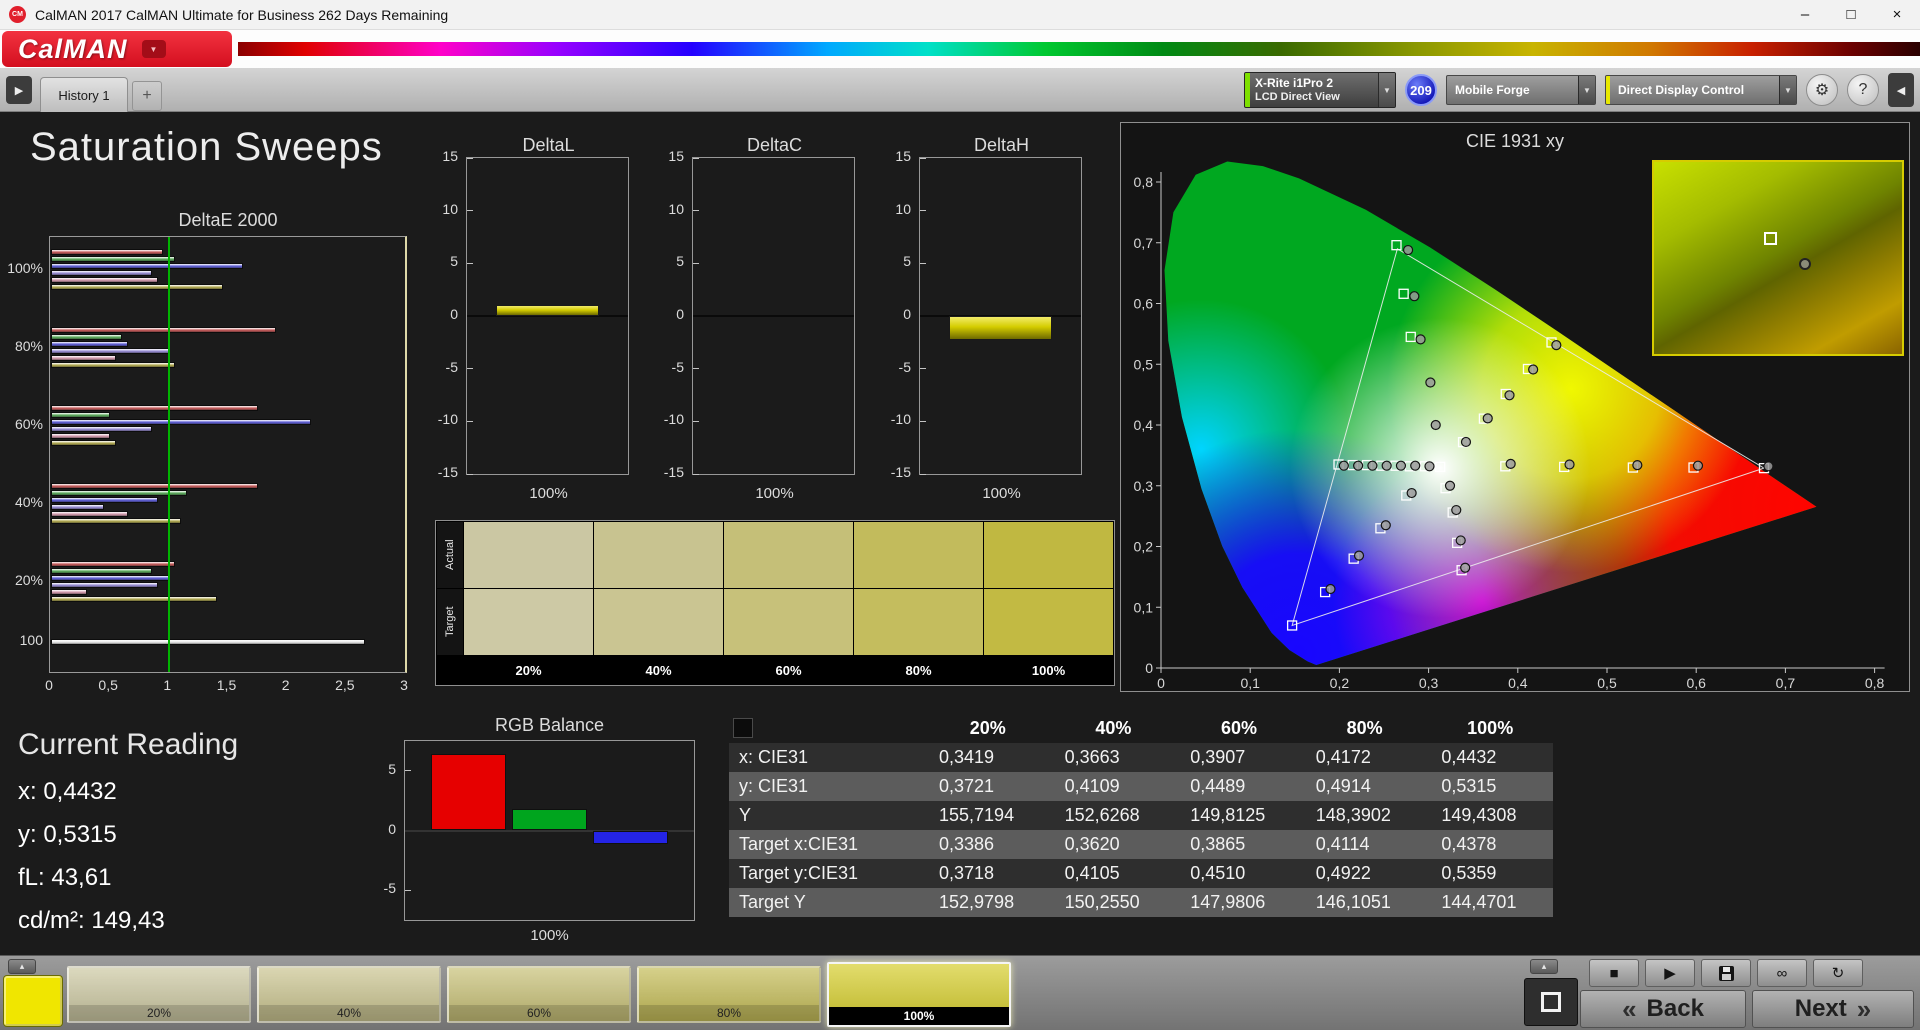  What do you see at coordinates (117, 49) in the screenshot?
I see `calman-logo-menu: CalMAN ▼` at bounding box center [117, 49].